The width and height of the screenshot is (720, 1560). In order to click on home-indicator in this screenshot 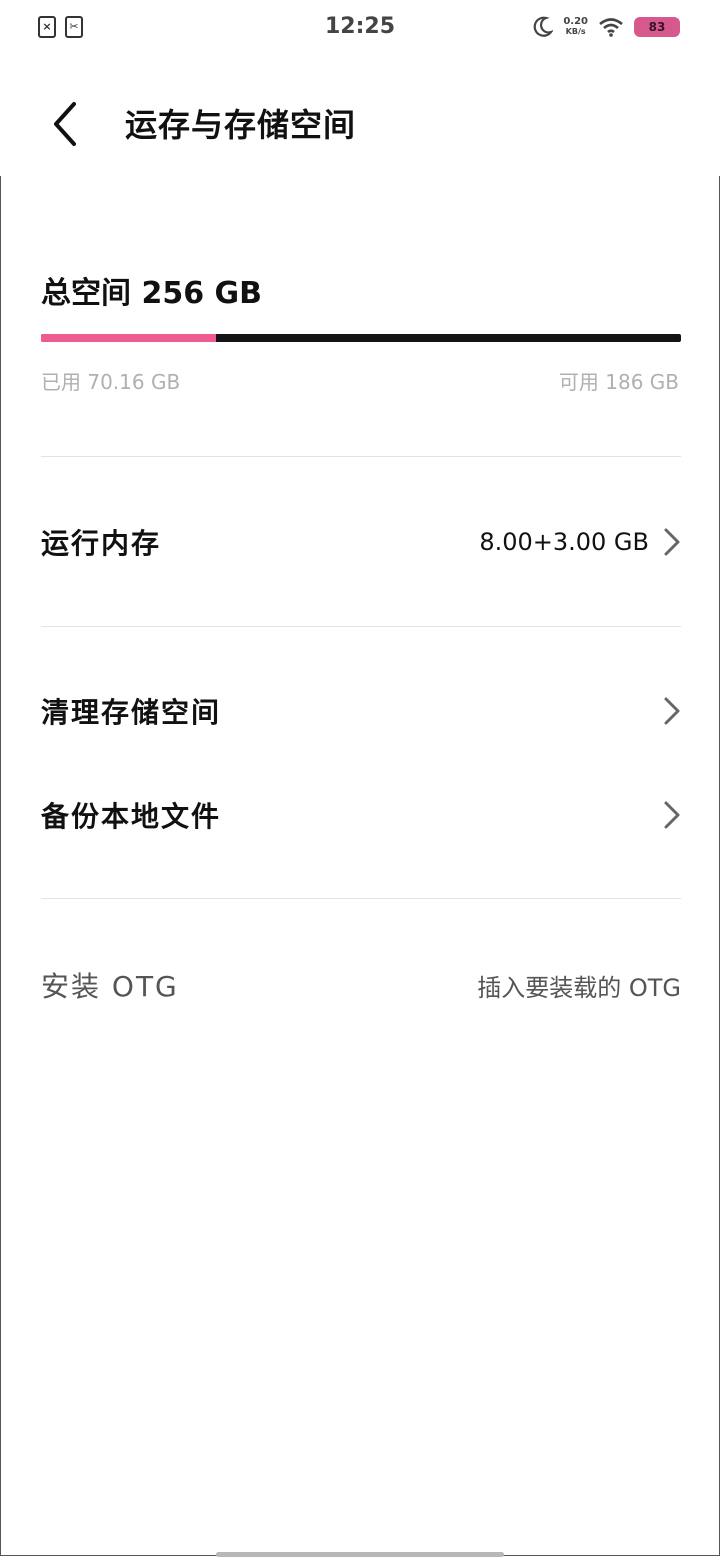, I will do `click(360, 1554)`.